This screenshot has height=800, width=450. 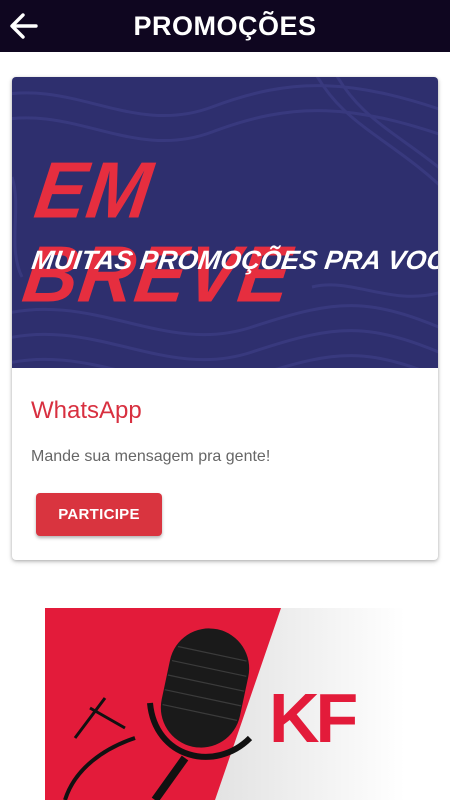 I want to click on app-header: PROMOÇÕES, so click(x=225, y=26).